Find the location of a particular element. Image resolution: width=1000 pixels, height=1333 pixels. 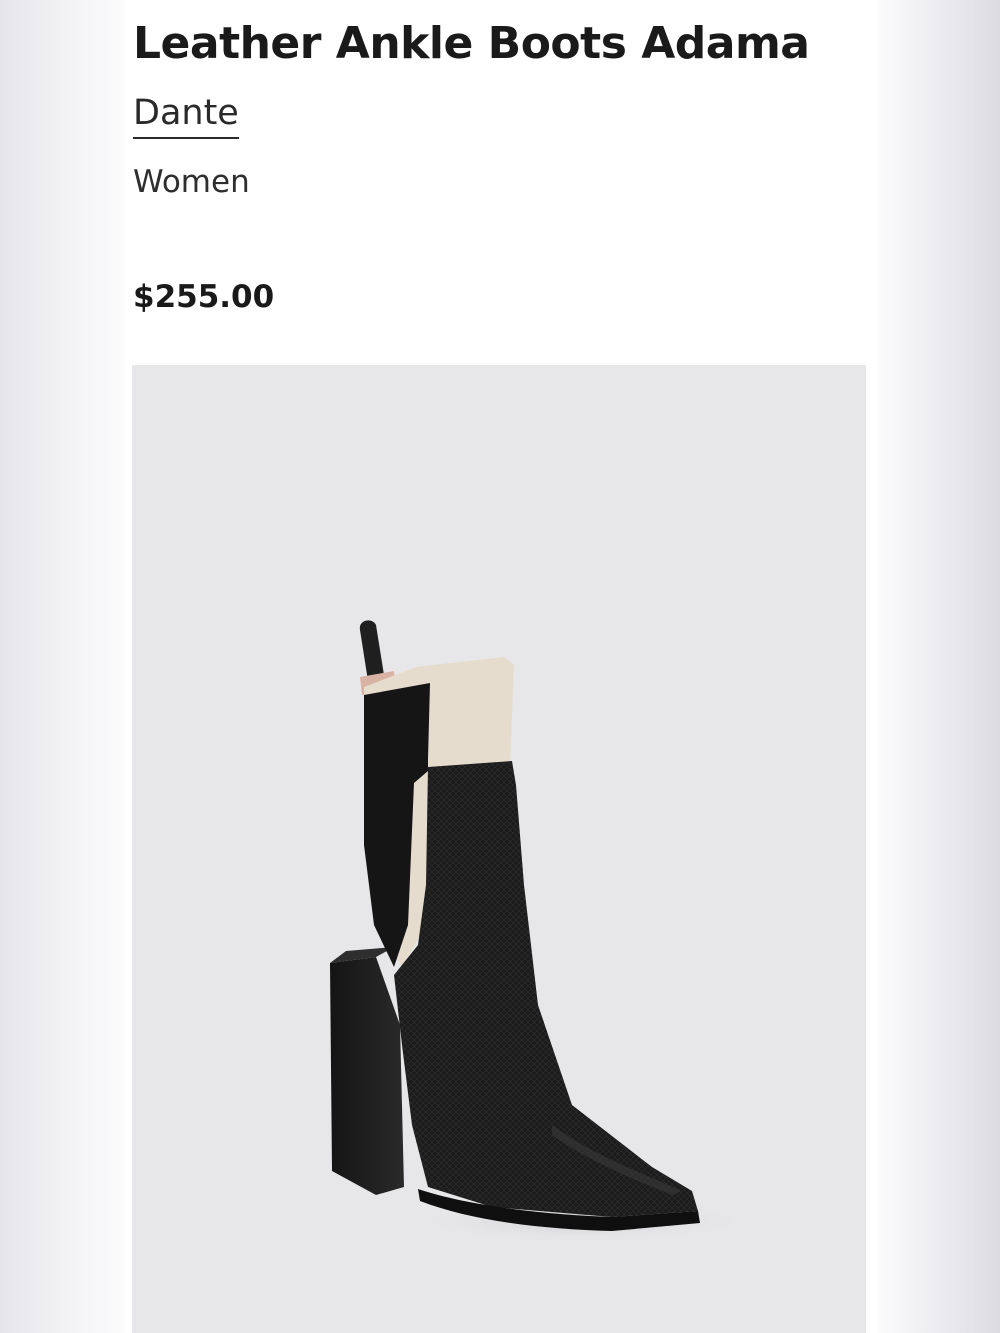

boot-vamp is located at coordinates (546, 989).